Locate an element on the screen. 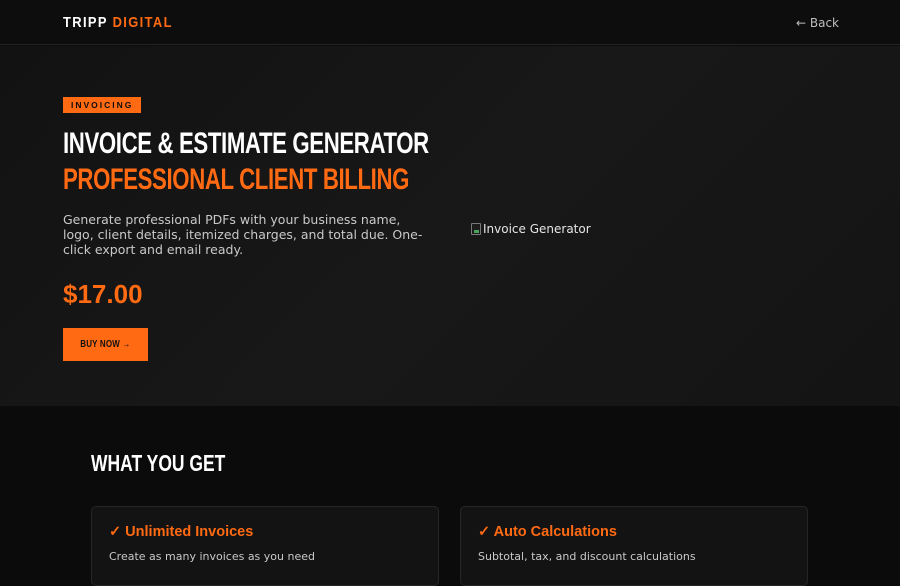 The image size is (900, 586). feature-card-description: Subtotal, tax, and discount calculations is located at coordinates (587, 556).